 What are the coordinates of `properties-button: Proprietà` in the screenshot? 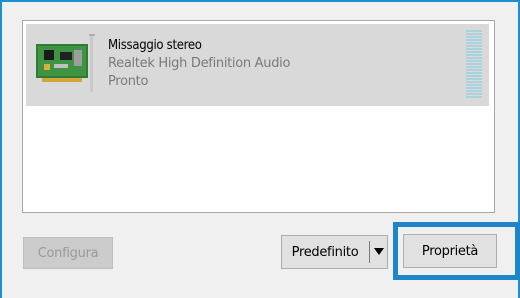 It's located at (450, 251).